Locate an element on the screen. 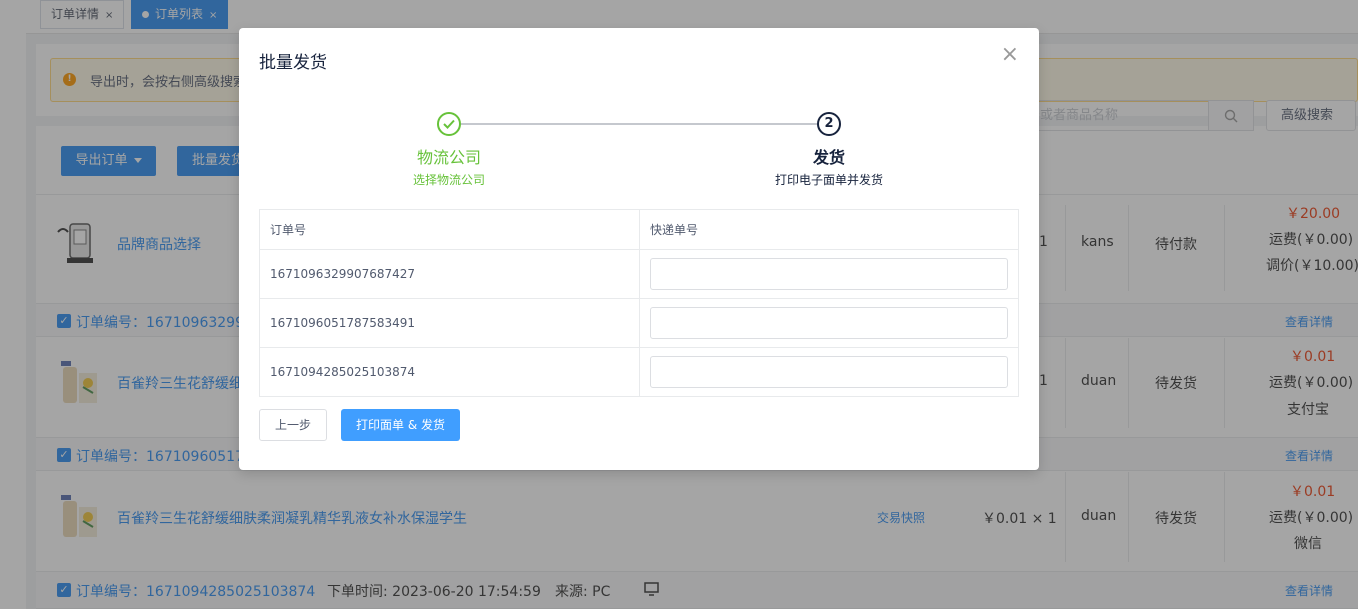 The image size is (1358, 609). table-row: 1671096329907687427 is located at coordinates (639, 274).